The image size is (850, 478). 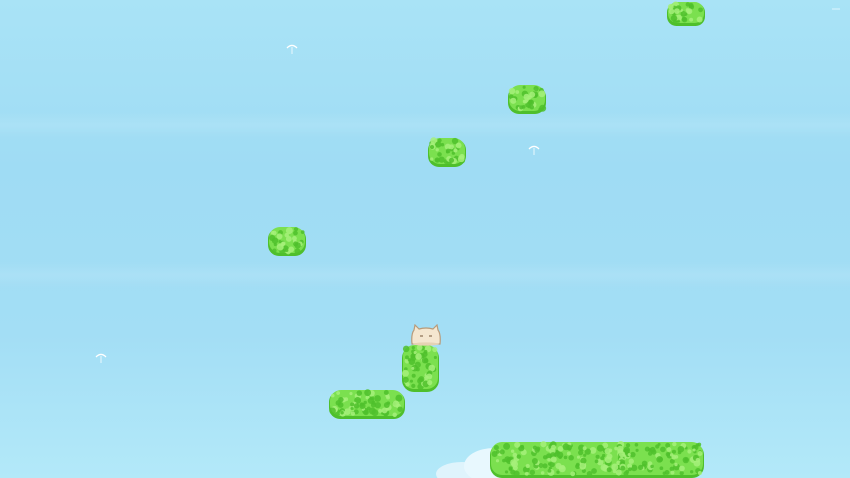 I want to click on bush-platform-top, so click(x=686, y=14).